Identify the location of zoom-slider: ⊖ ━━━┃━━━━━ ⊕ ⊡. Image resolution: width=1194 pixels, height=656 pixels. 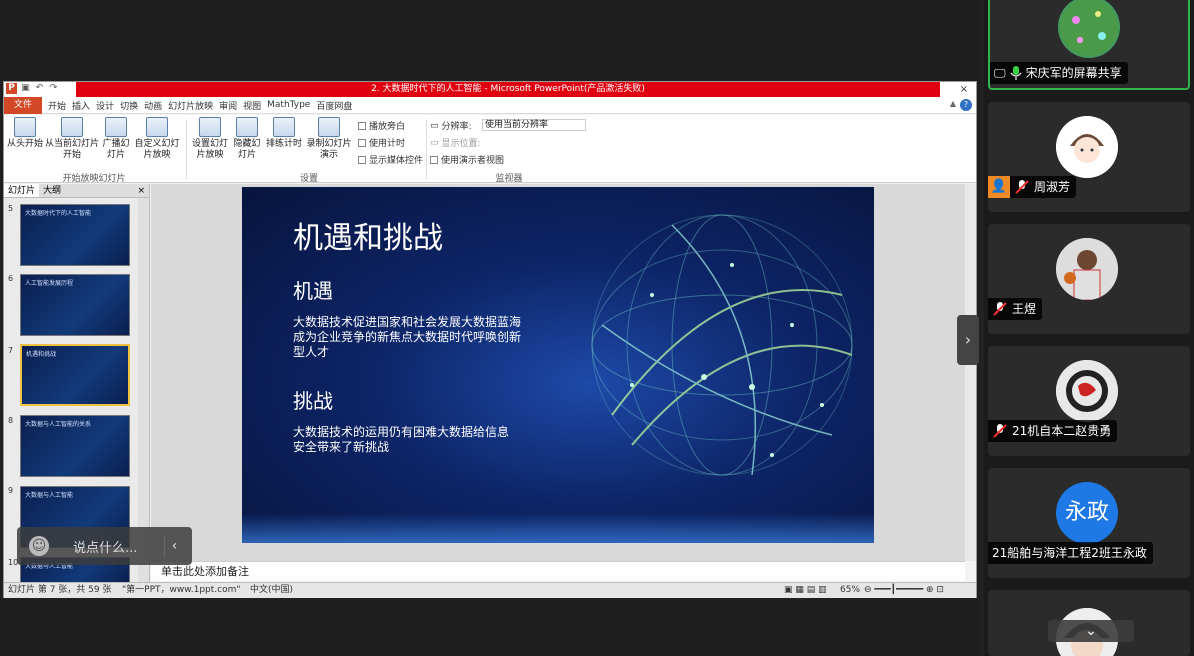
(904, 590).